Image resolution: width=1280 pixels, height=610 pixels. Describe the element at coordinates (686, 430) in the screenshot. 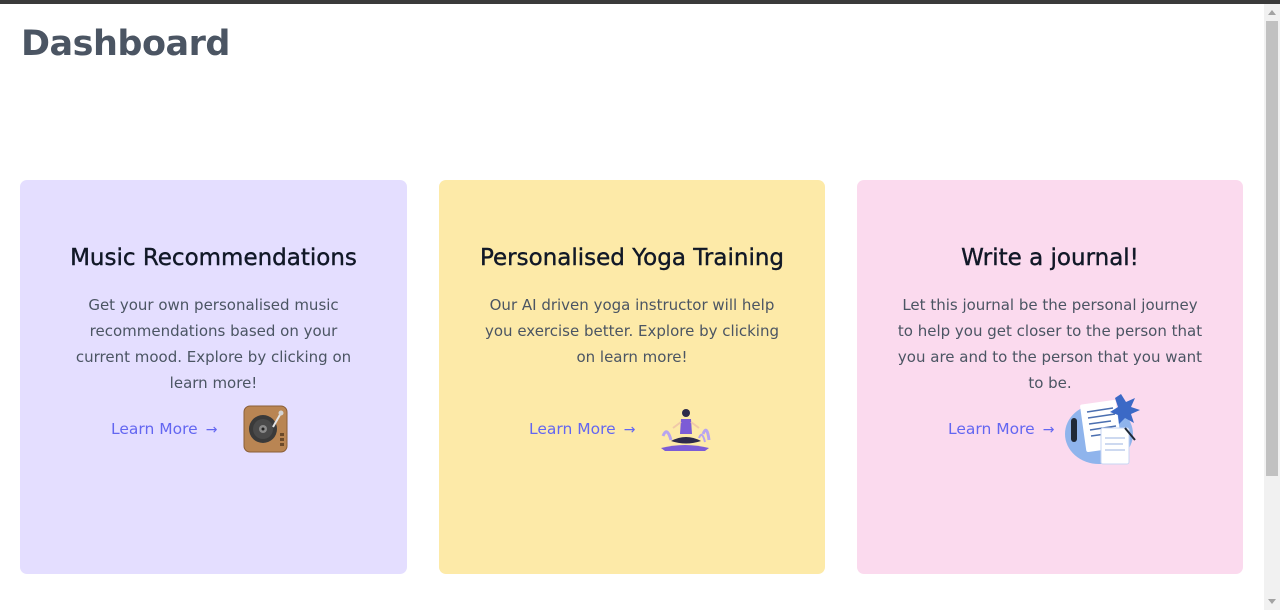

I see `yoga-meditation-icon` at that location.